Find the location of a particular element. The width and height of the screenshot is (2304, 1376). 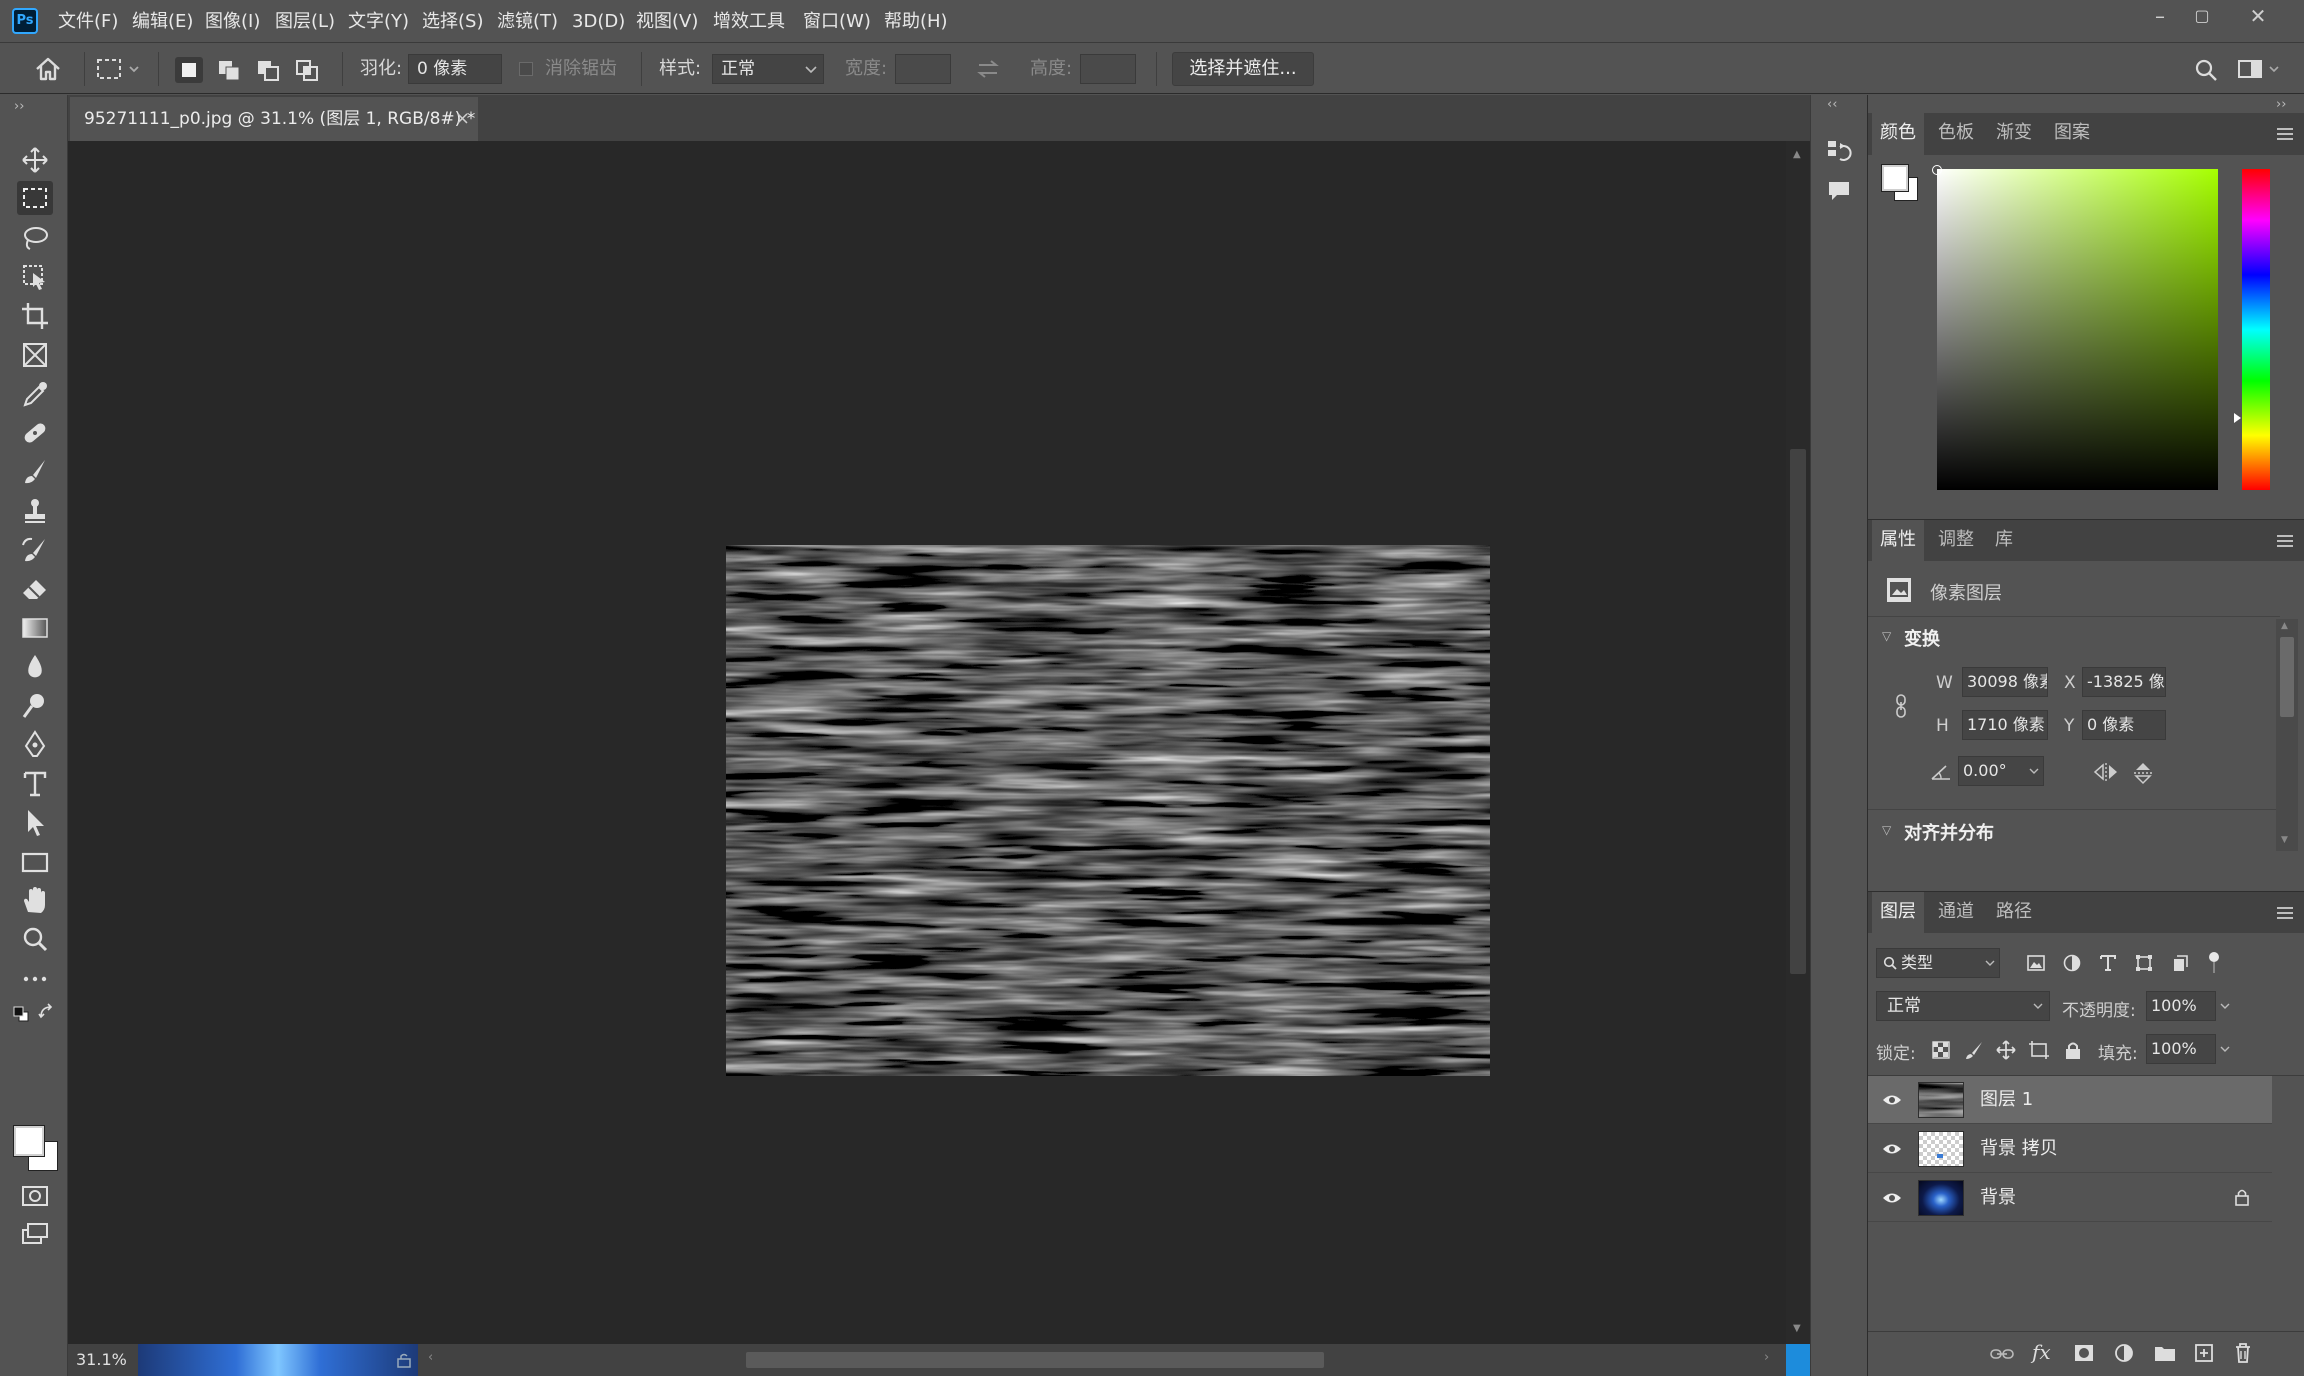

filter-type-icon is located at coordinates (2108, 963).